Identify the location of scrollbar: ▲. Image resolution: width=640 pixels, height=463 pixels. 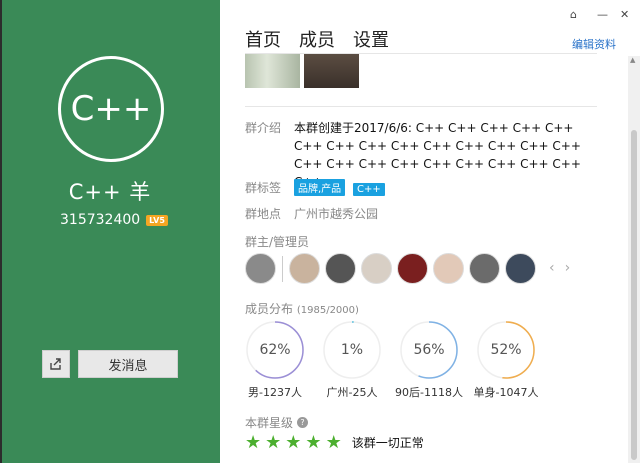
(634, 259).